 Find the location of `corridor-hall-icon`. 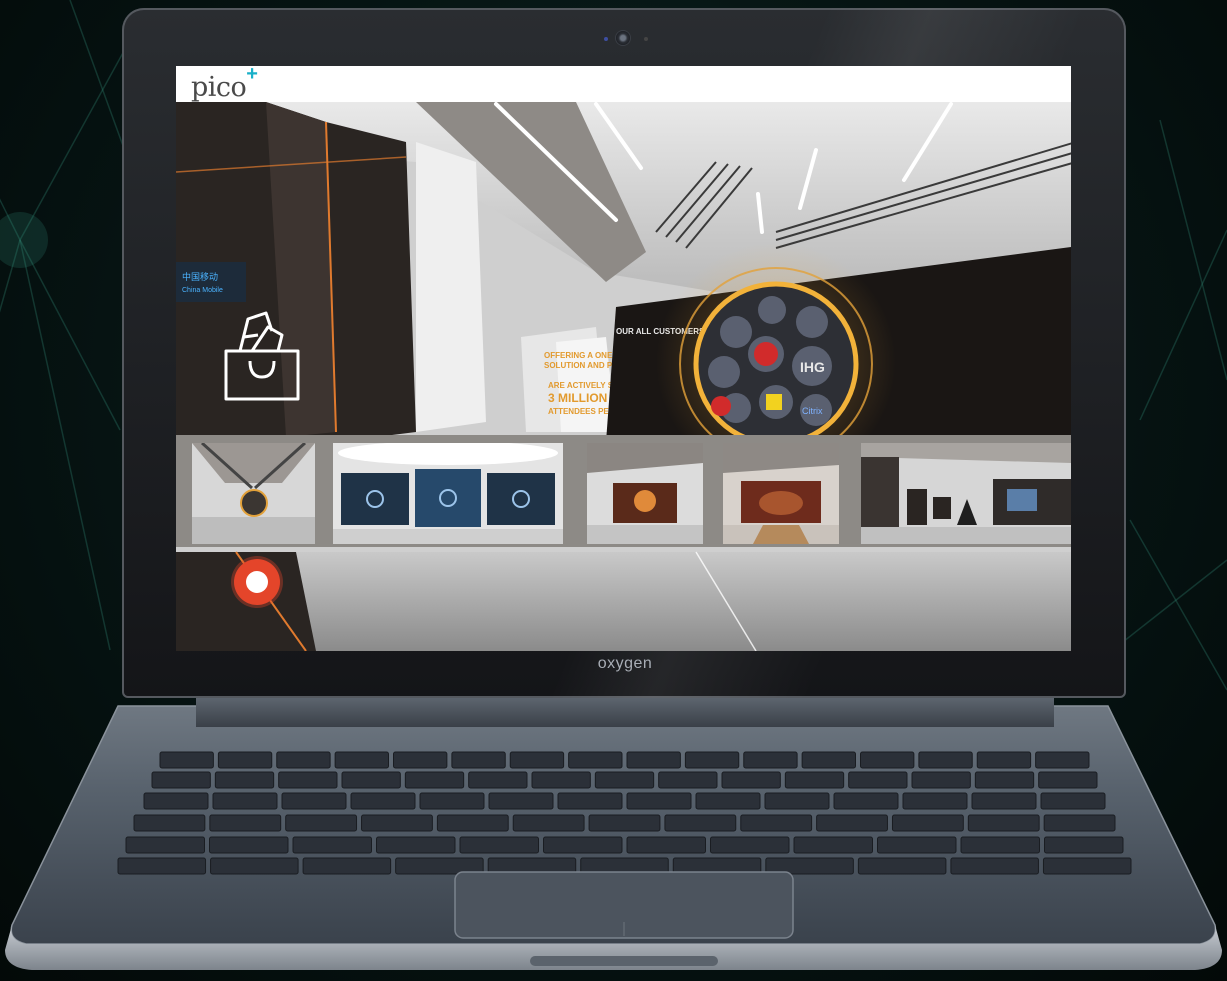

corridor-hall-icon is located at coordinates (966, 493).